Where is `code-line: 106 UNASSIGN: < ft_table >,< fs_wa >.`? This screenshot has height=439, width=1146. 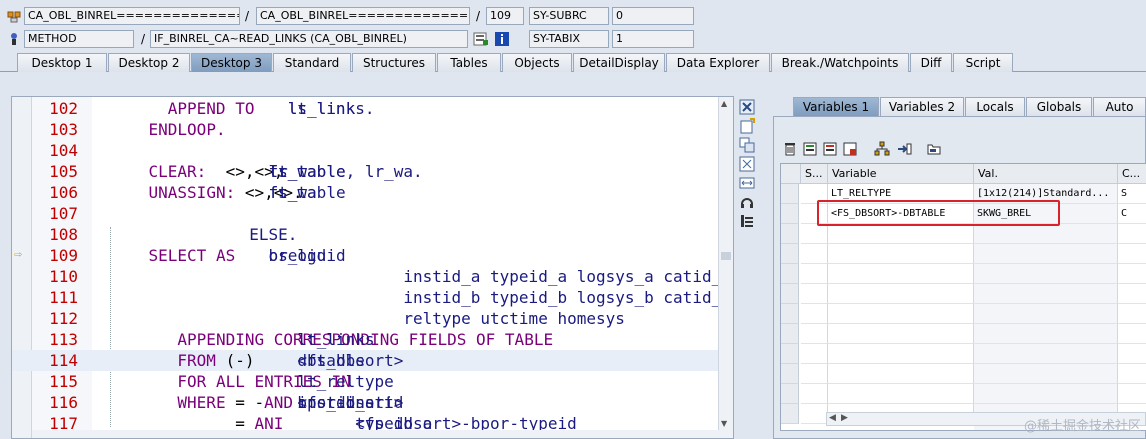
code-line: 106 UNASSIGN: < ft_table >,< fs_wa >. is located at coordinates (366, 192).